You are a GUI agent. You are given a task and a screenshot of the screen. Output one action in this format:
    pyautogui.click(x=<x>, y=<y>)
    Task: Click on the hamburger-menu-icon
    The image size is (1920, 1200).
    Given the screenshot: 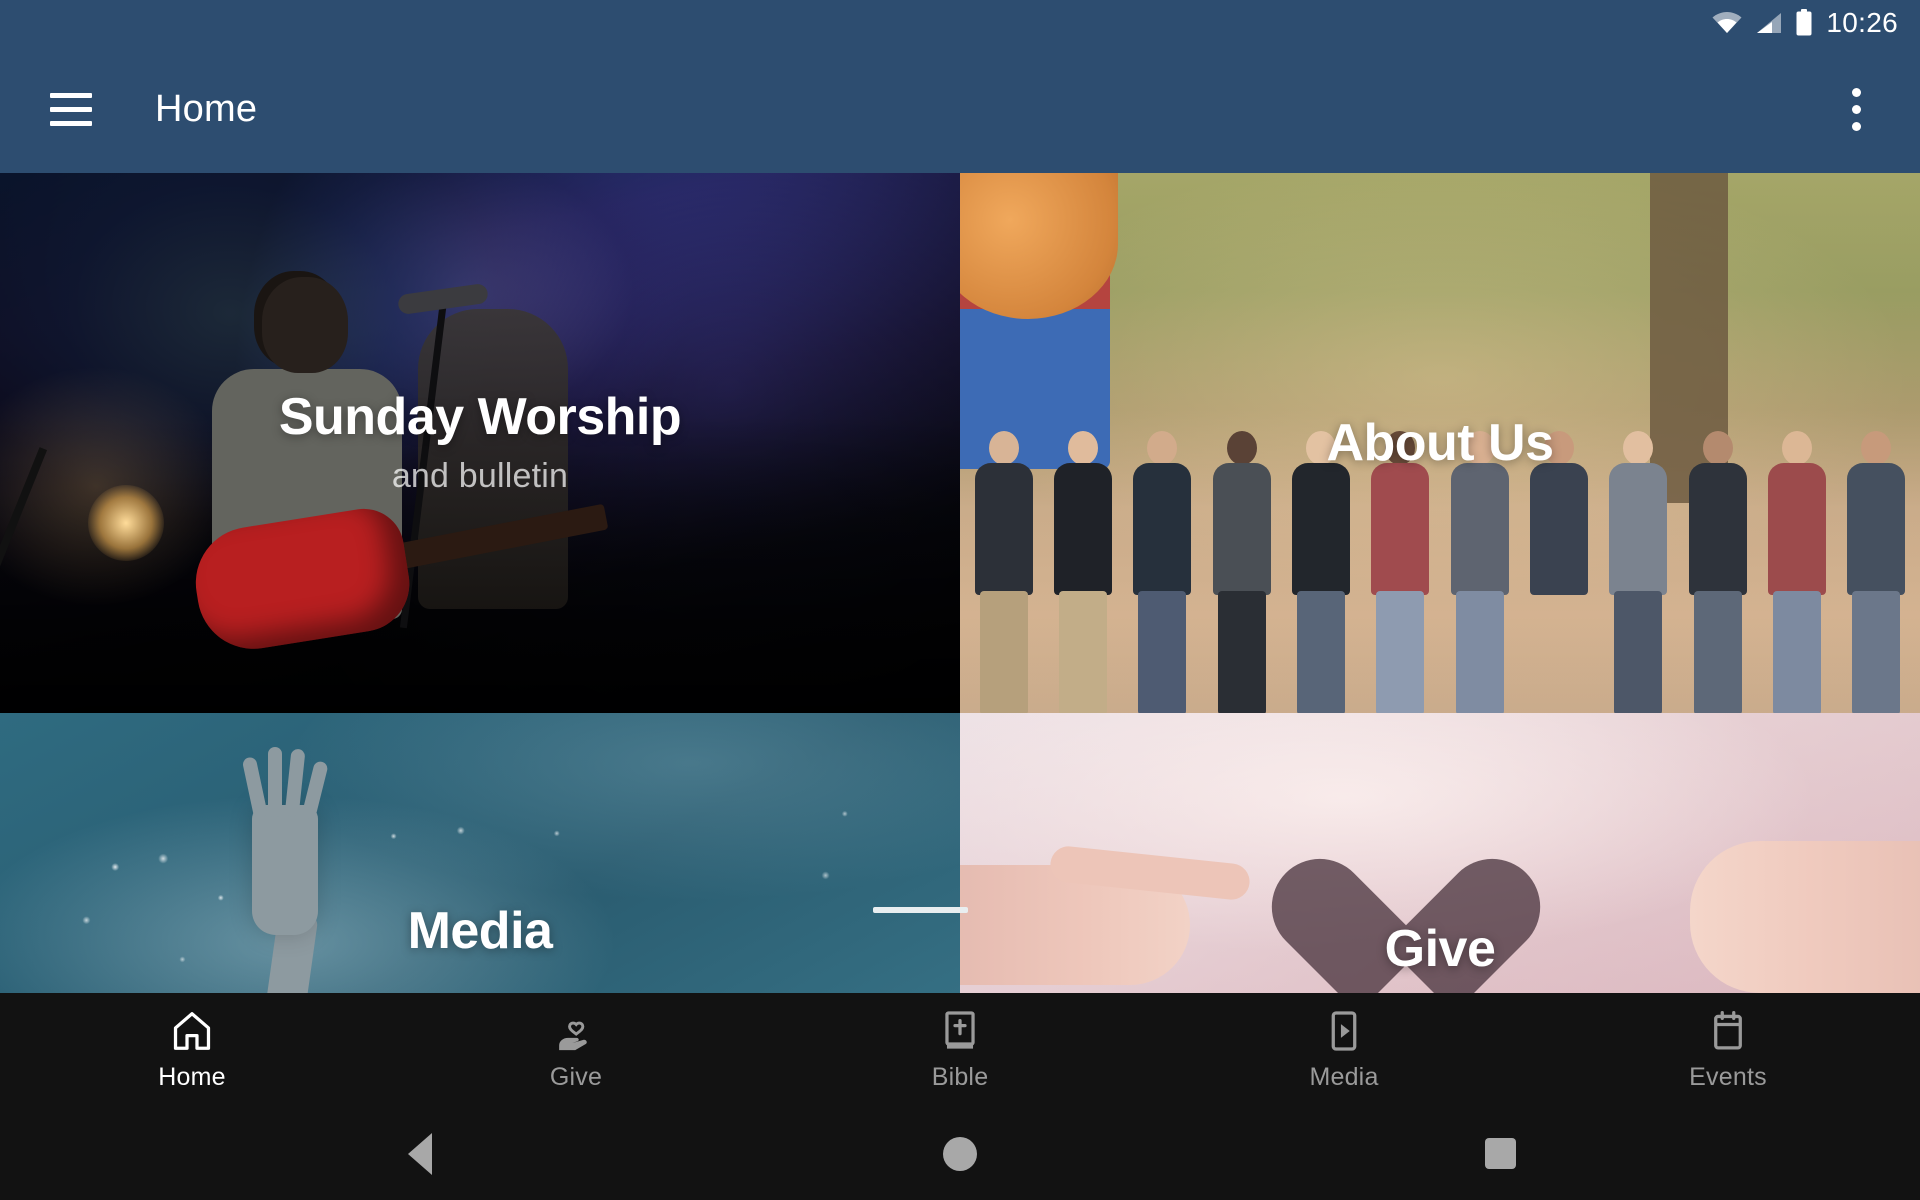 What is the action you would take?
    pyautogui.click(x=71, y=109)
    